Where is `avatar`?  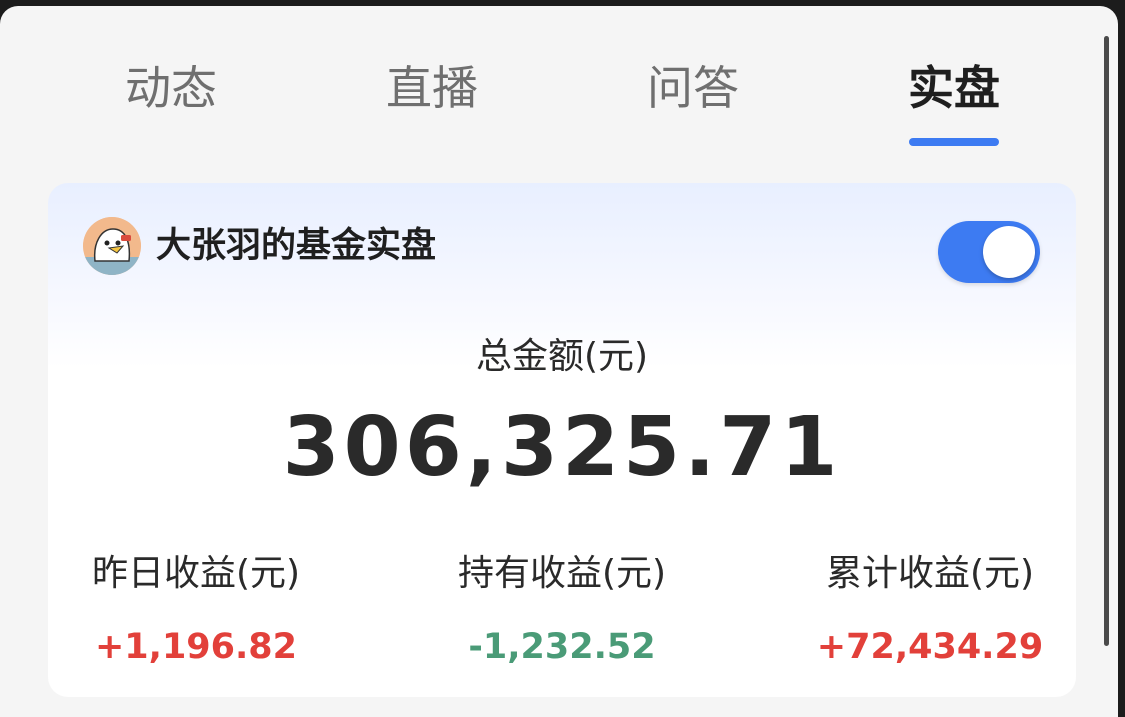 avatar is located at coordinates (112, 246).